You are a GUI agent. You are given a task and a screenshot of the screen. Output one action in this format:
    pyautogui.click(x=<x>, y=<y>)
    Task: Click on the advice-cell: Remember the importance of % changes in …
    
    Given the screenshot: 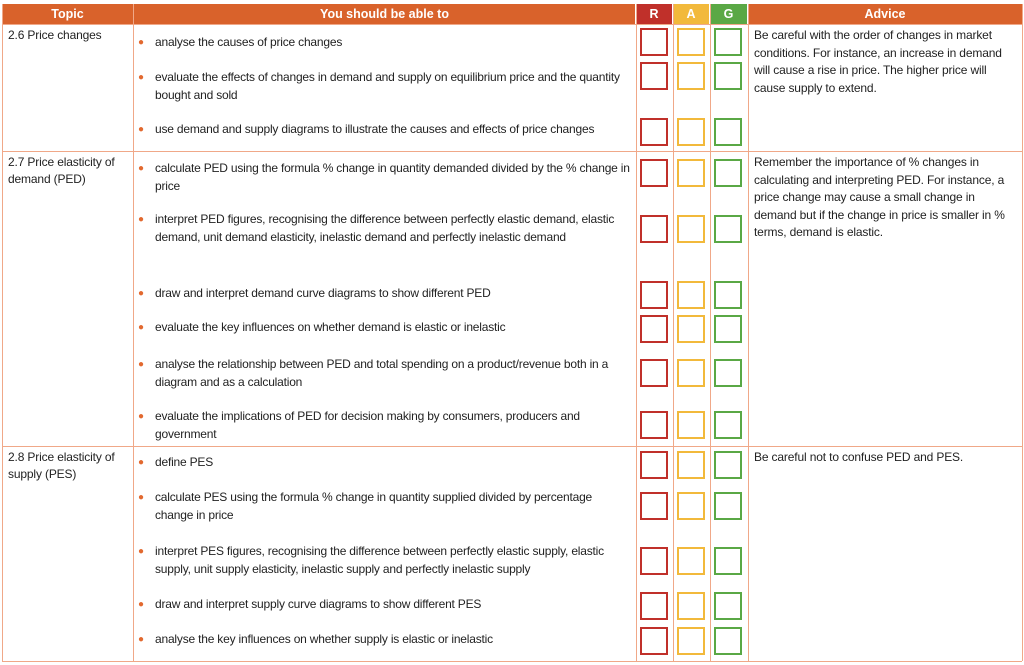 What is the action you would take?
    pyautogui.click(x=879, y=197)
    